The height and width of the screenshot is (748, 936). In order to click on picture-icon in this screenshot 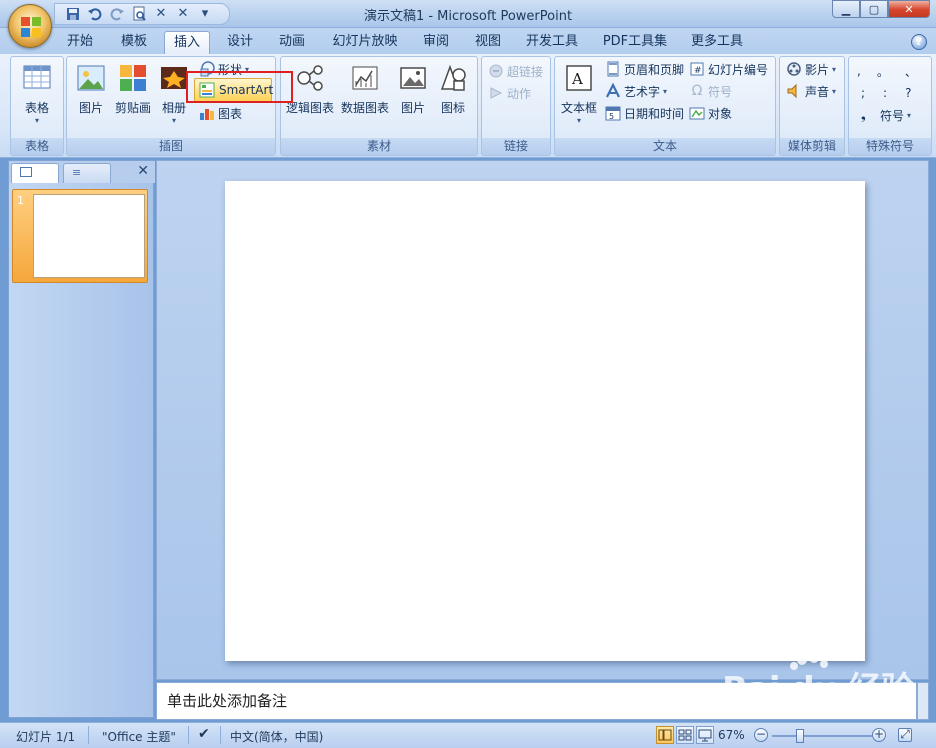, I will do `click(91, 78)`.